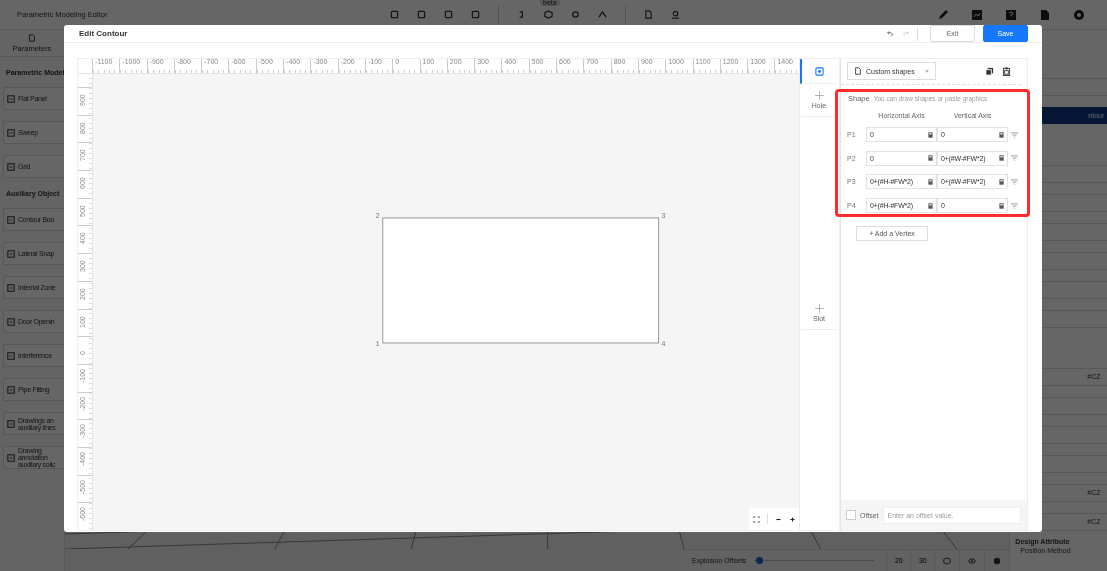 This screenshot has height=571, width=1107. What do you see at coordinates (377, 215) in the screenshot?
I see `vertex-label: 2` at bounding box center [377, 215].